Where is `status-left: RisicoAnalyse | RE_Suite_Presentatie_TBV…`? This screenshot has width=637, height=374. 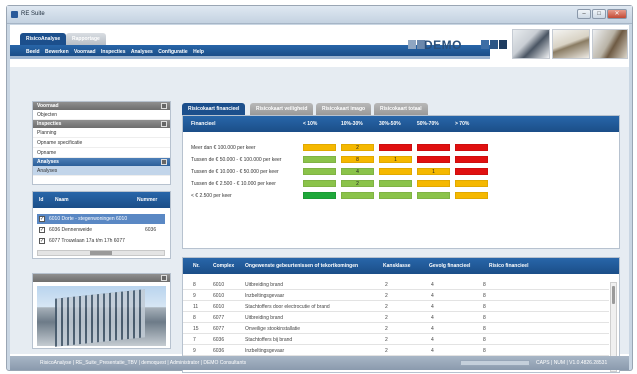
status-left: RisicoAnalyse | RE_Suite_Presentatie_TBV… is located at coordinates (143, 363).